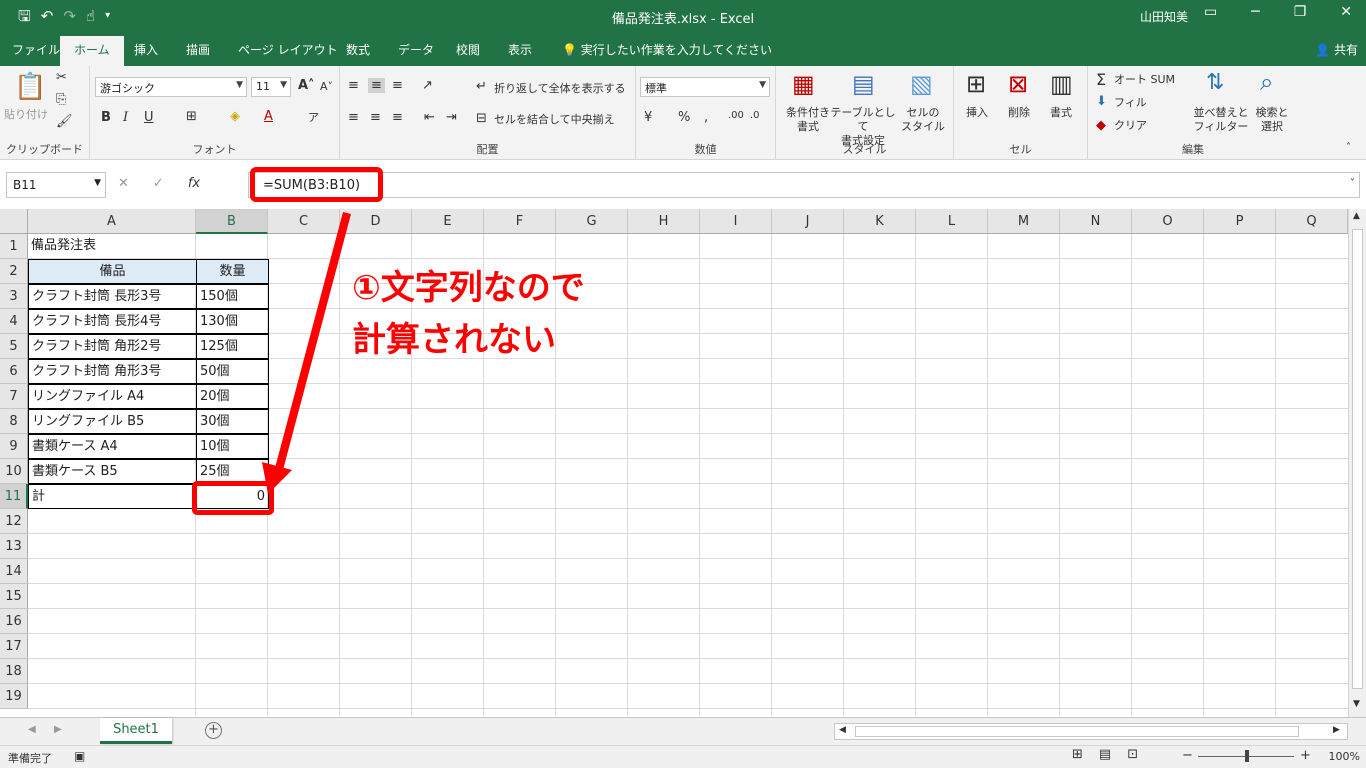 This screenshot has height=768, width=1366. Describe the element at coordinates (32, 729) in the screenshot. I see `prev-sheet-icon: ◀` at that location.